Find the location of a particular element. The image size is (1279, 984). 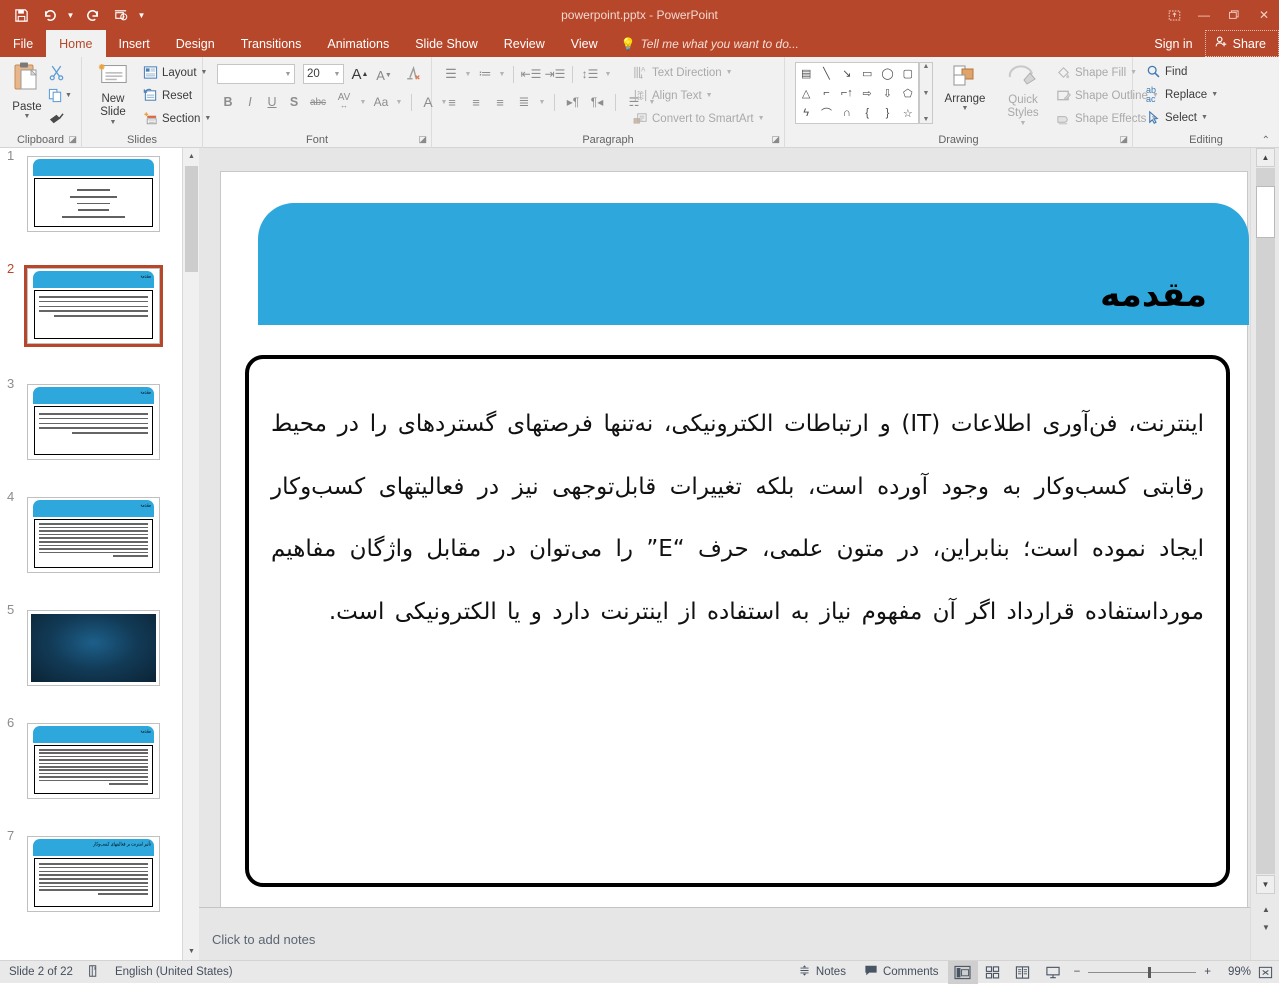

ltr-direction-button: ▸¶ is located at coordinates (573, 102).